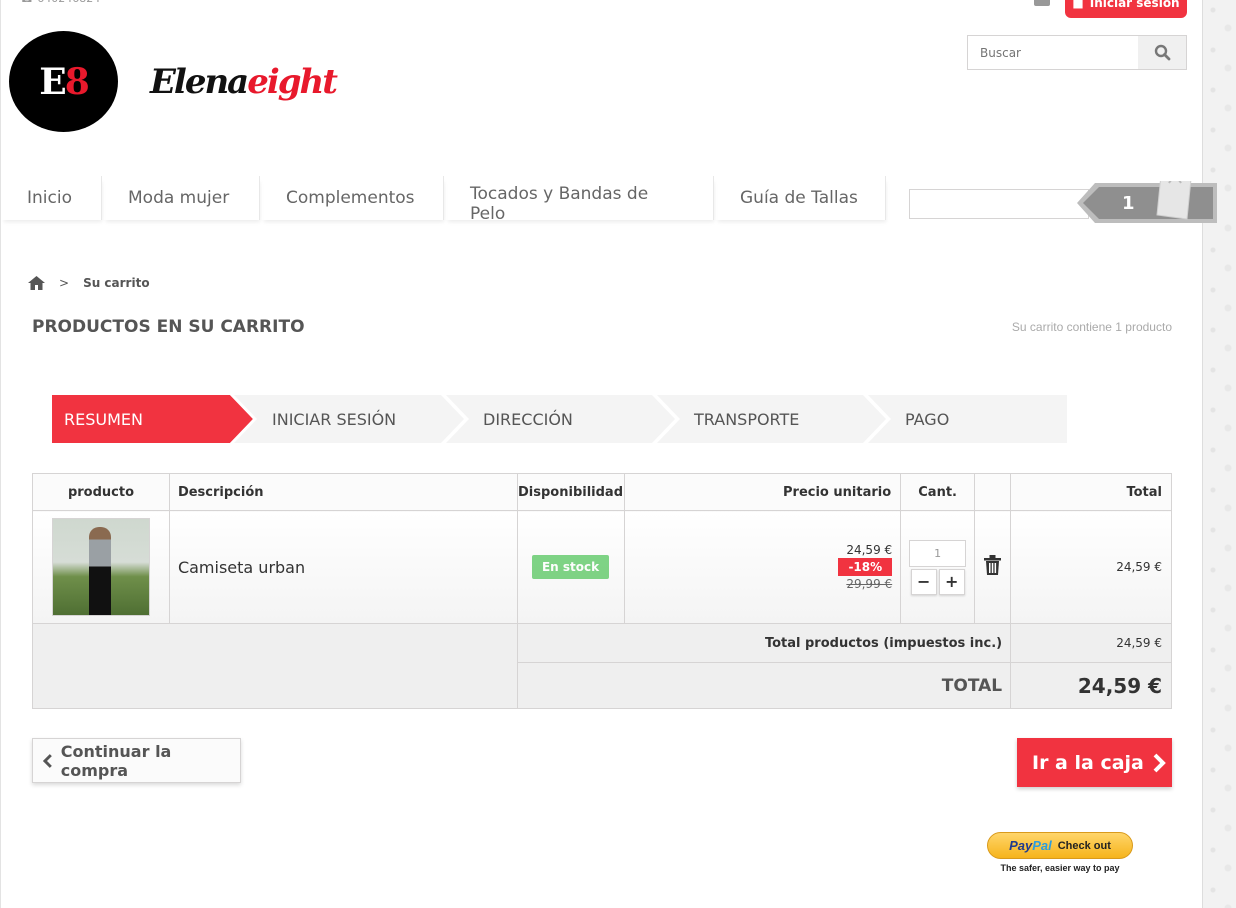 The height and width of the screenshot is (908, 1236). What do you see at coordinates (1159, 762) in the screenshot?
I see `chevron-right-icon` at bounding box center [1159, 762].